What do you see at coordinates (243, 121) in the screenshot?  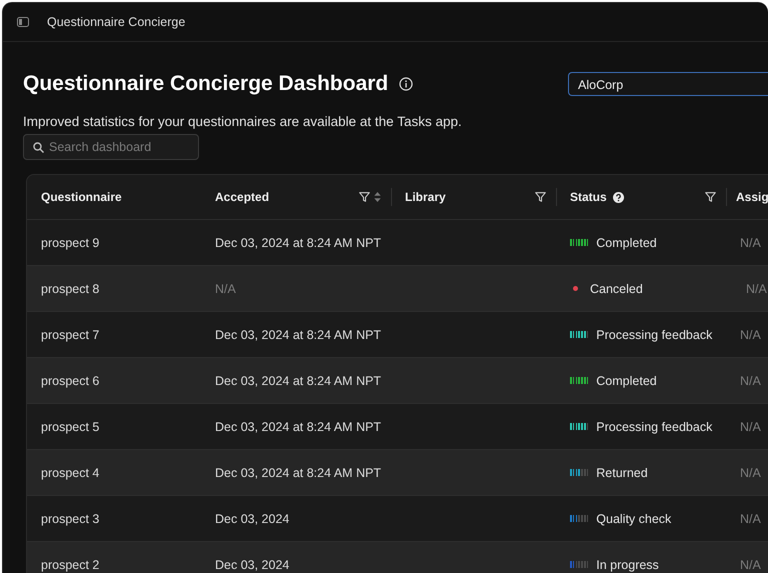 I see `subtitle: Improved statistics for your questionnaires are available at the Tasks app.` at bounding box center [243, 121].